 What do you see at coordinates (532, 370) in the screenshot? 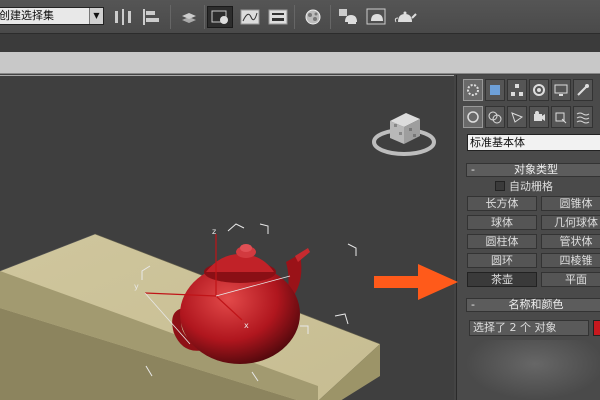
I see `blurred-region` at bounding box center [532, 370].